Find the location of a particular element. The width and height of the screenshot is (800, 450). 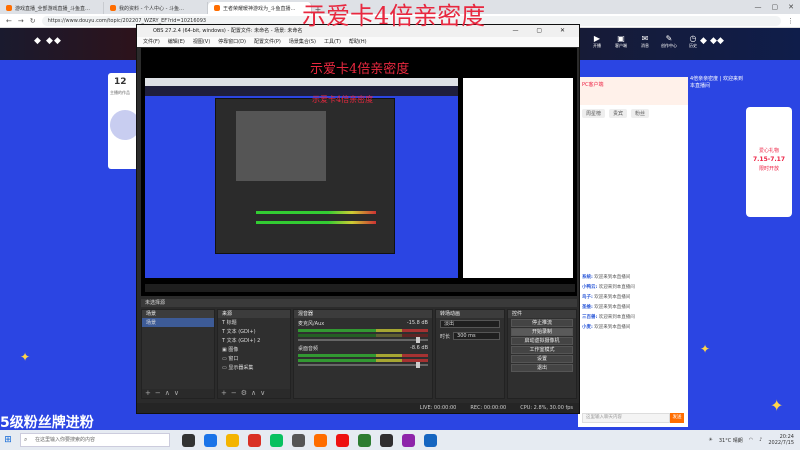

maximize-button: ▢ is located at coordinates (775, 7).